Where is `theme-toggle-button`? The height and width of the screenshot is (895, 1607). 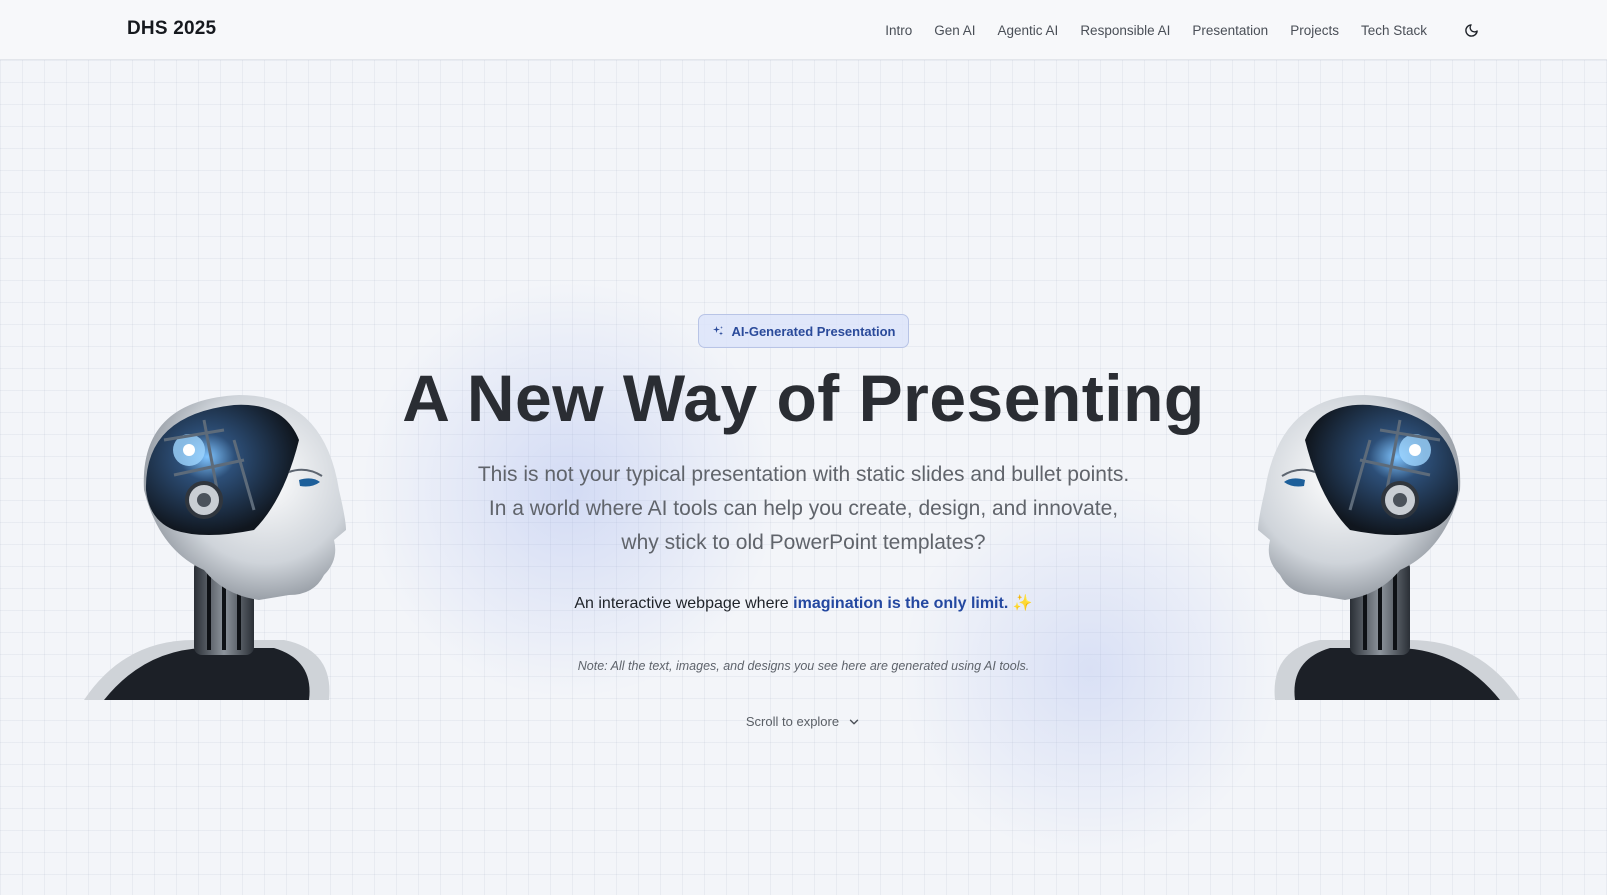 theme-toggle-button is located at coordinates (1471, 30).